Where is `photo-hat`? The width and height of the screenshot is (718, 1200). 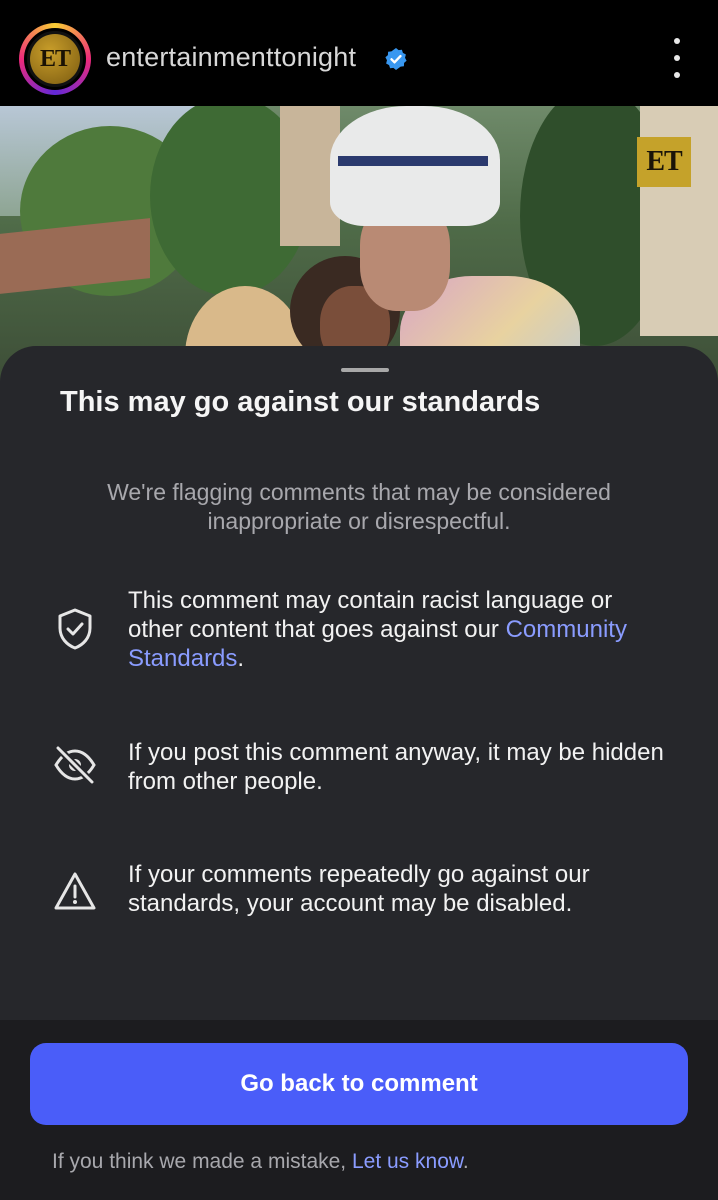 photo-hat is located at coordinates (415, 166).